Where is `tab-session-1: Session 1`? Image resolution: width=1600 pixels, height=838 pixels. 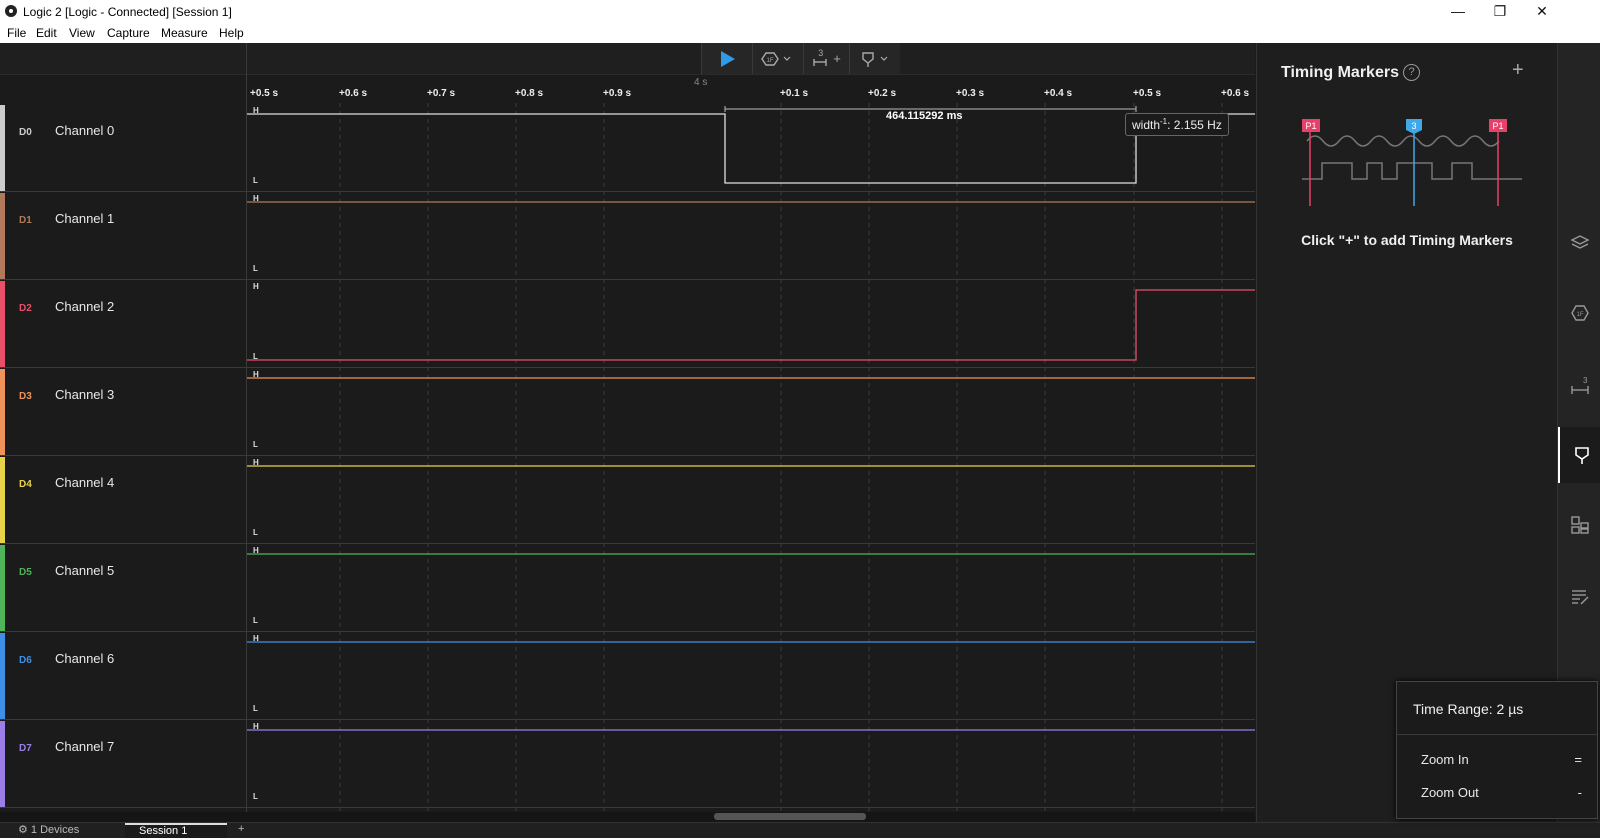 tab-session-1: Session 1 is located at coordinates (176, 830).